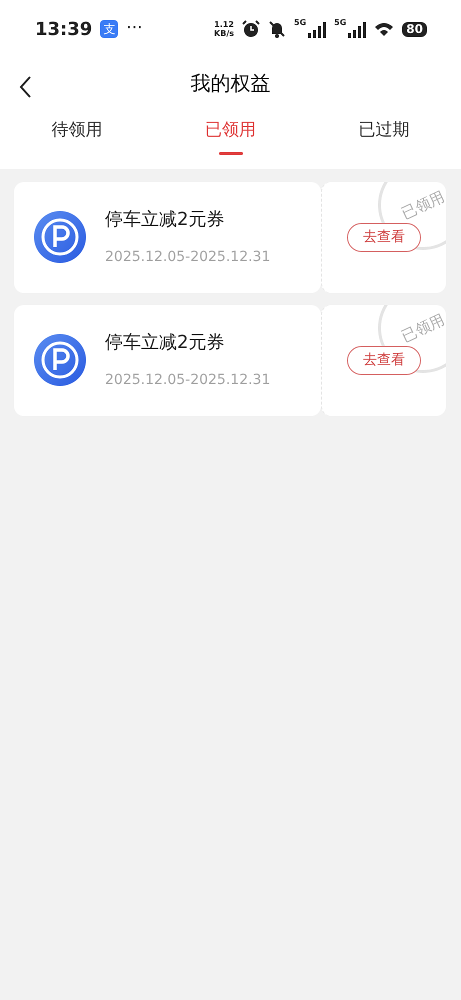 This screenshot has width=461, height=1000. Describe the element at coordinates (230, 83) in the screenshot. I see `page-title: 我的权益` at that location.